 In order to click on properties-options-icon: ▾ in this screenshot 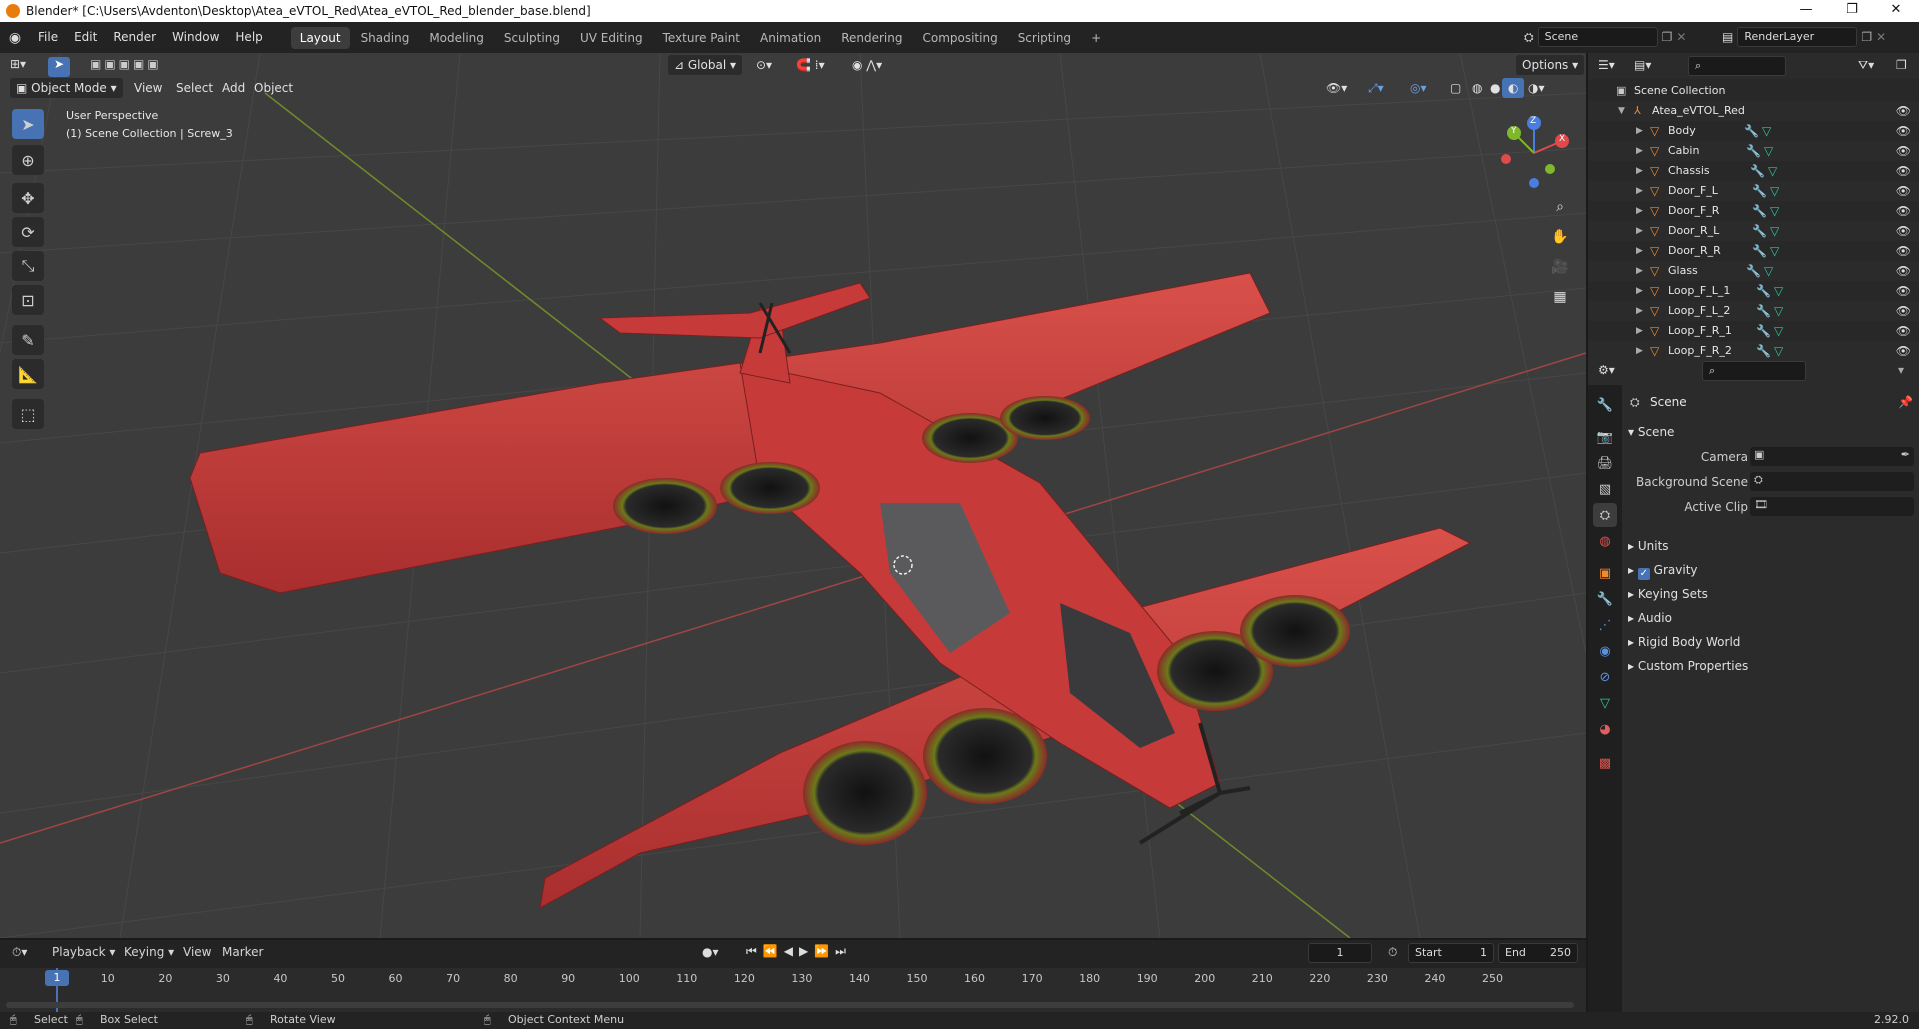, I will do `click(1901, 370)`.